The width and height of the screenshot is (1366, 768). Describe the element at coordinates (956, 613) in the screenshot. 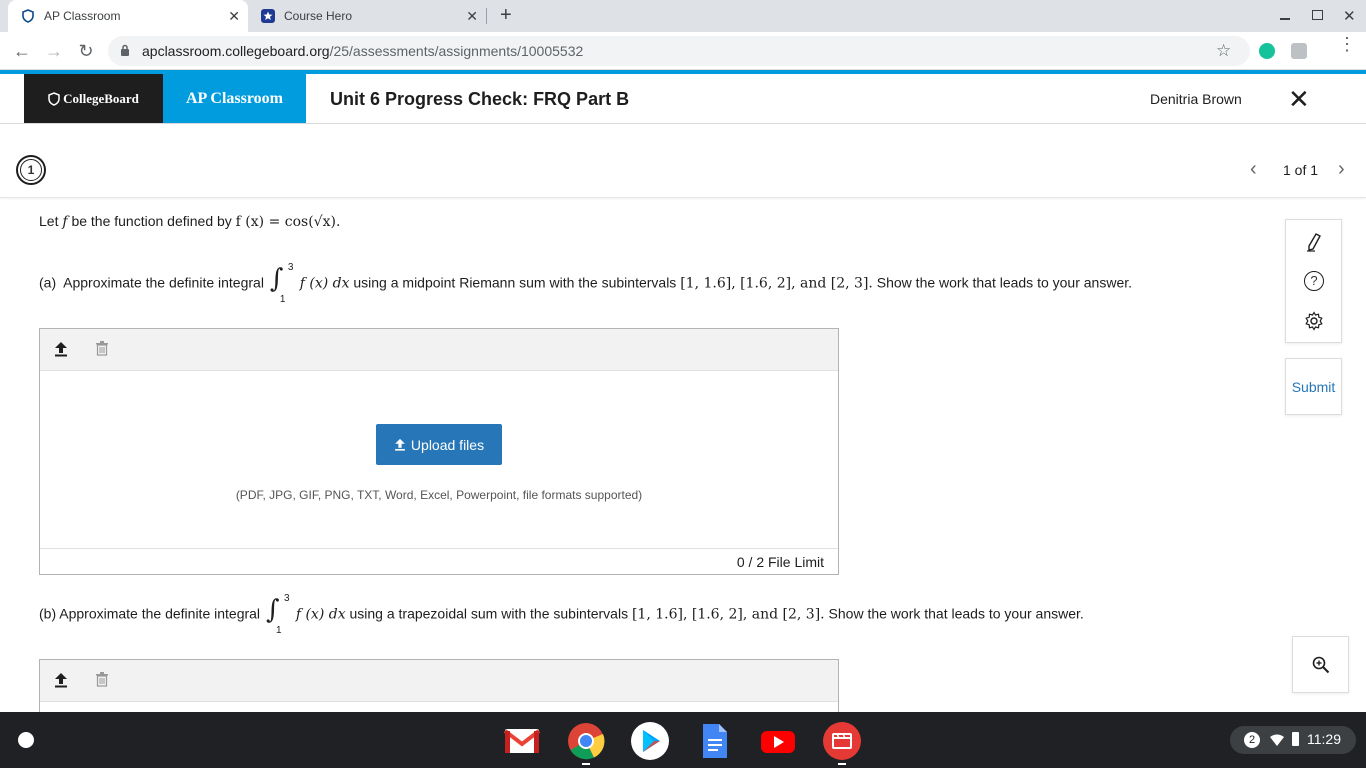

I see `part-b-tail: Show the work that leads to your answer.` at that location.